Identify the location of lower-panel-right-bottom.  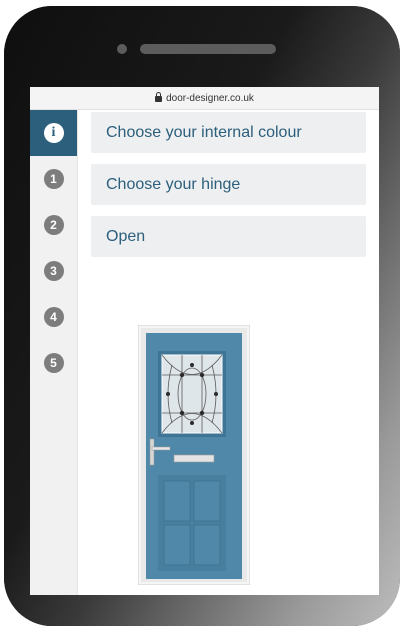
(207, 545).